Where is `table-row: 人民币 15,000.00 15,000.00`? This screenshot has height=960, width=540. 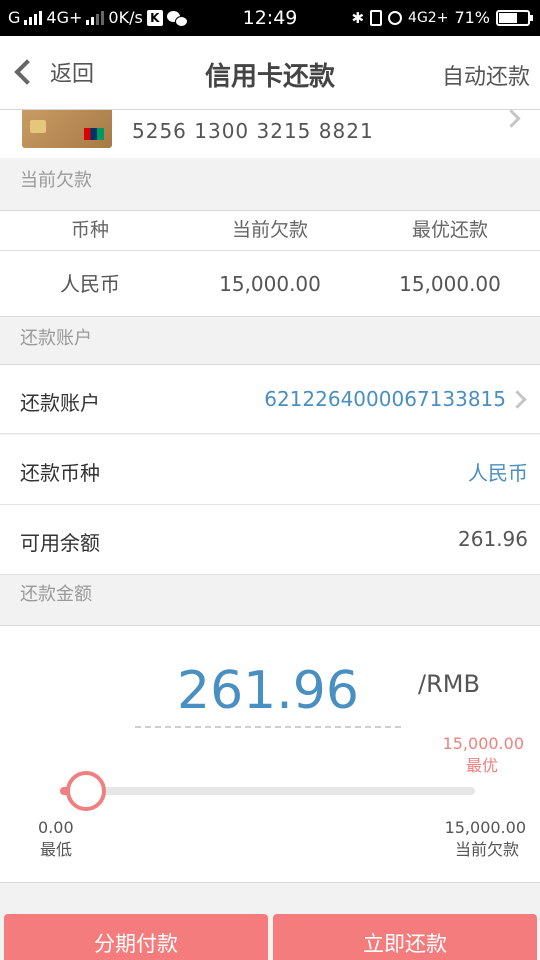
table-row: 人民币 15,000.00 15,000.00 is located at coordinates (270, 284).